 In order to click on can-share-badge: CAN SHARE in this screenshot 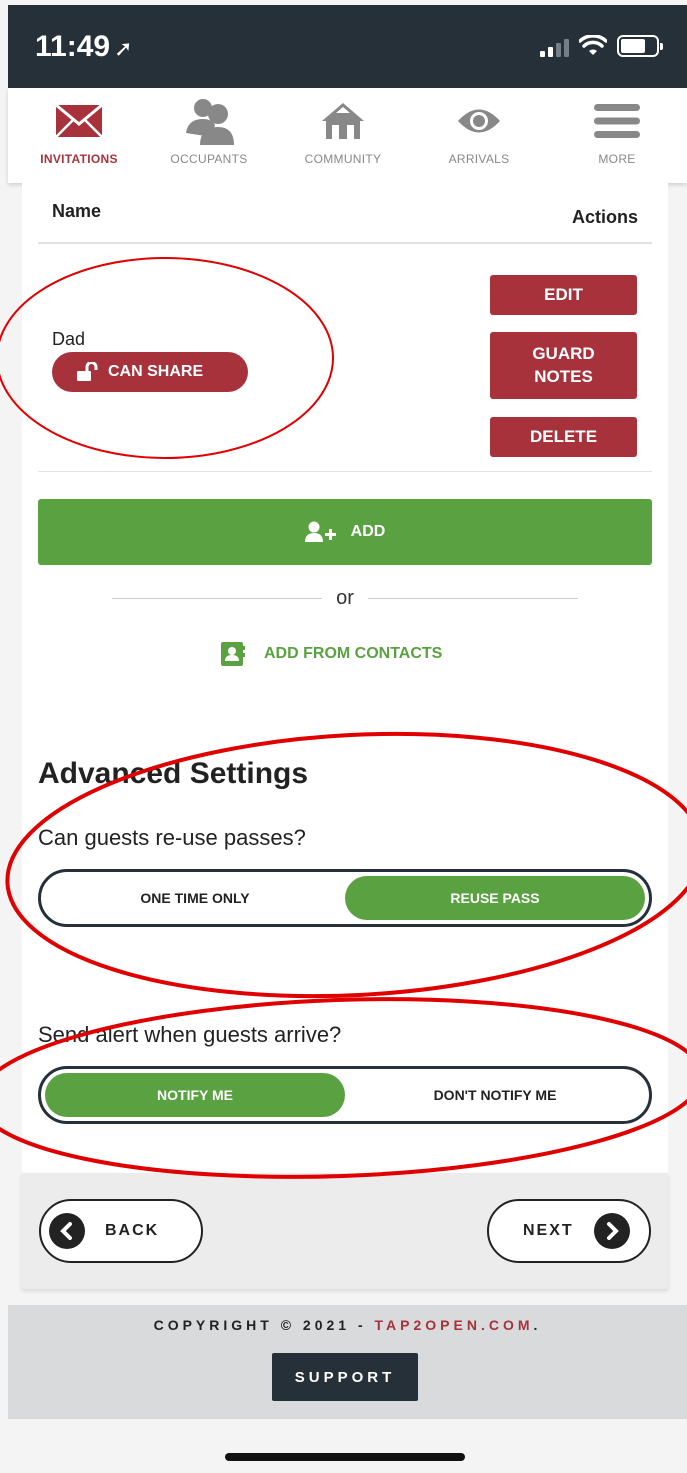, I will do `click(150, 372)`.